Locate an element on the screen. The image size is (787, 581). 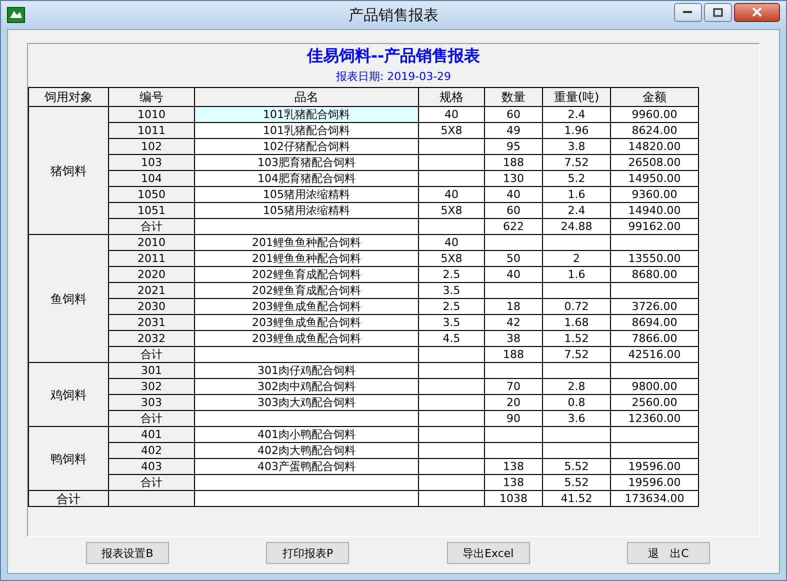
group-cell: 鸡饲料 is located at coordinates (68, 394).